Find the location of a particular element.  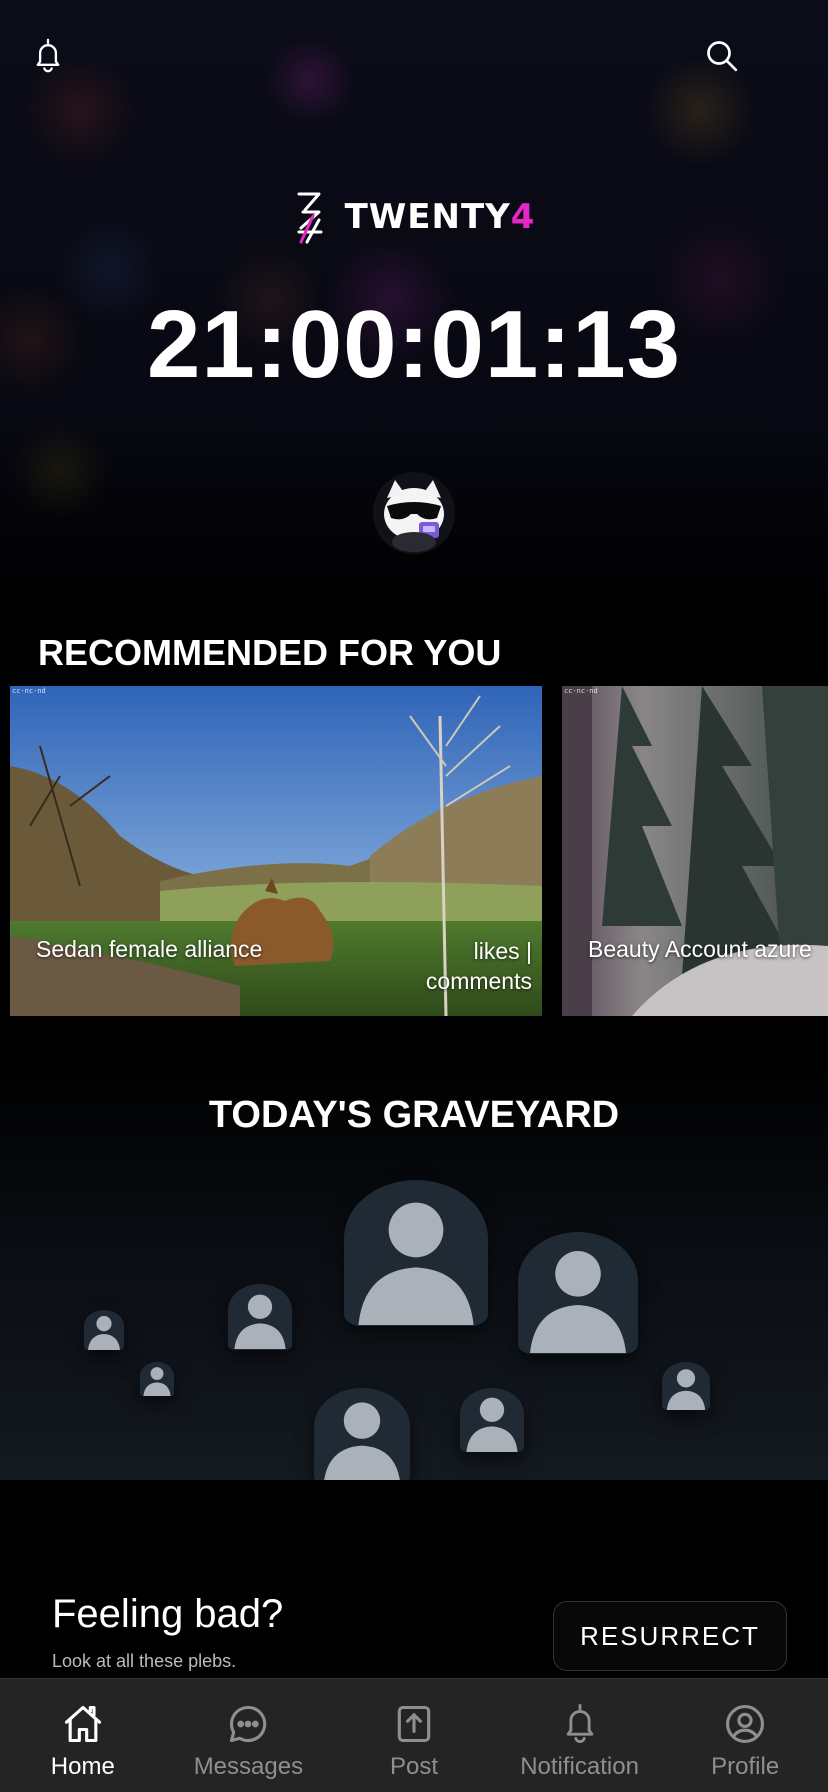

card-photo-forest is located at coordinates (695, 851).